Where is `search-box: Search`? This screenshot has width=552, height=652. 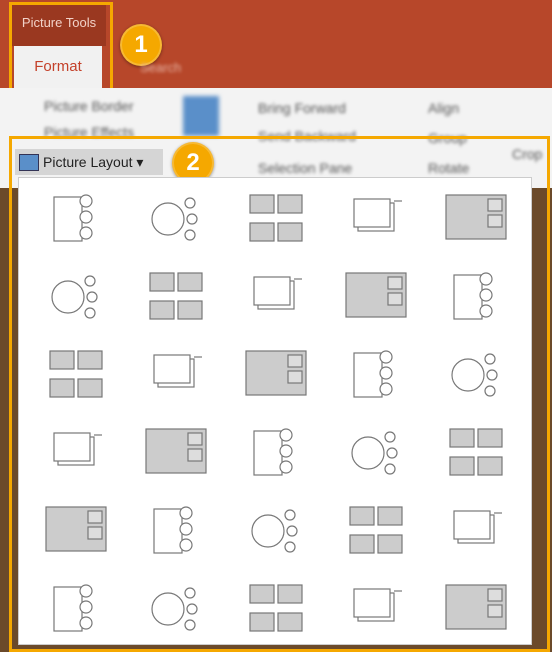
search-box: Search is located at coordinates (160, 67).